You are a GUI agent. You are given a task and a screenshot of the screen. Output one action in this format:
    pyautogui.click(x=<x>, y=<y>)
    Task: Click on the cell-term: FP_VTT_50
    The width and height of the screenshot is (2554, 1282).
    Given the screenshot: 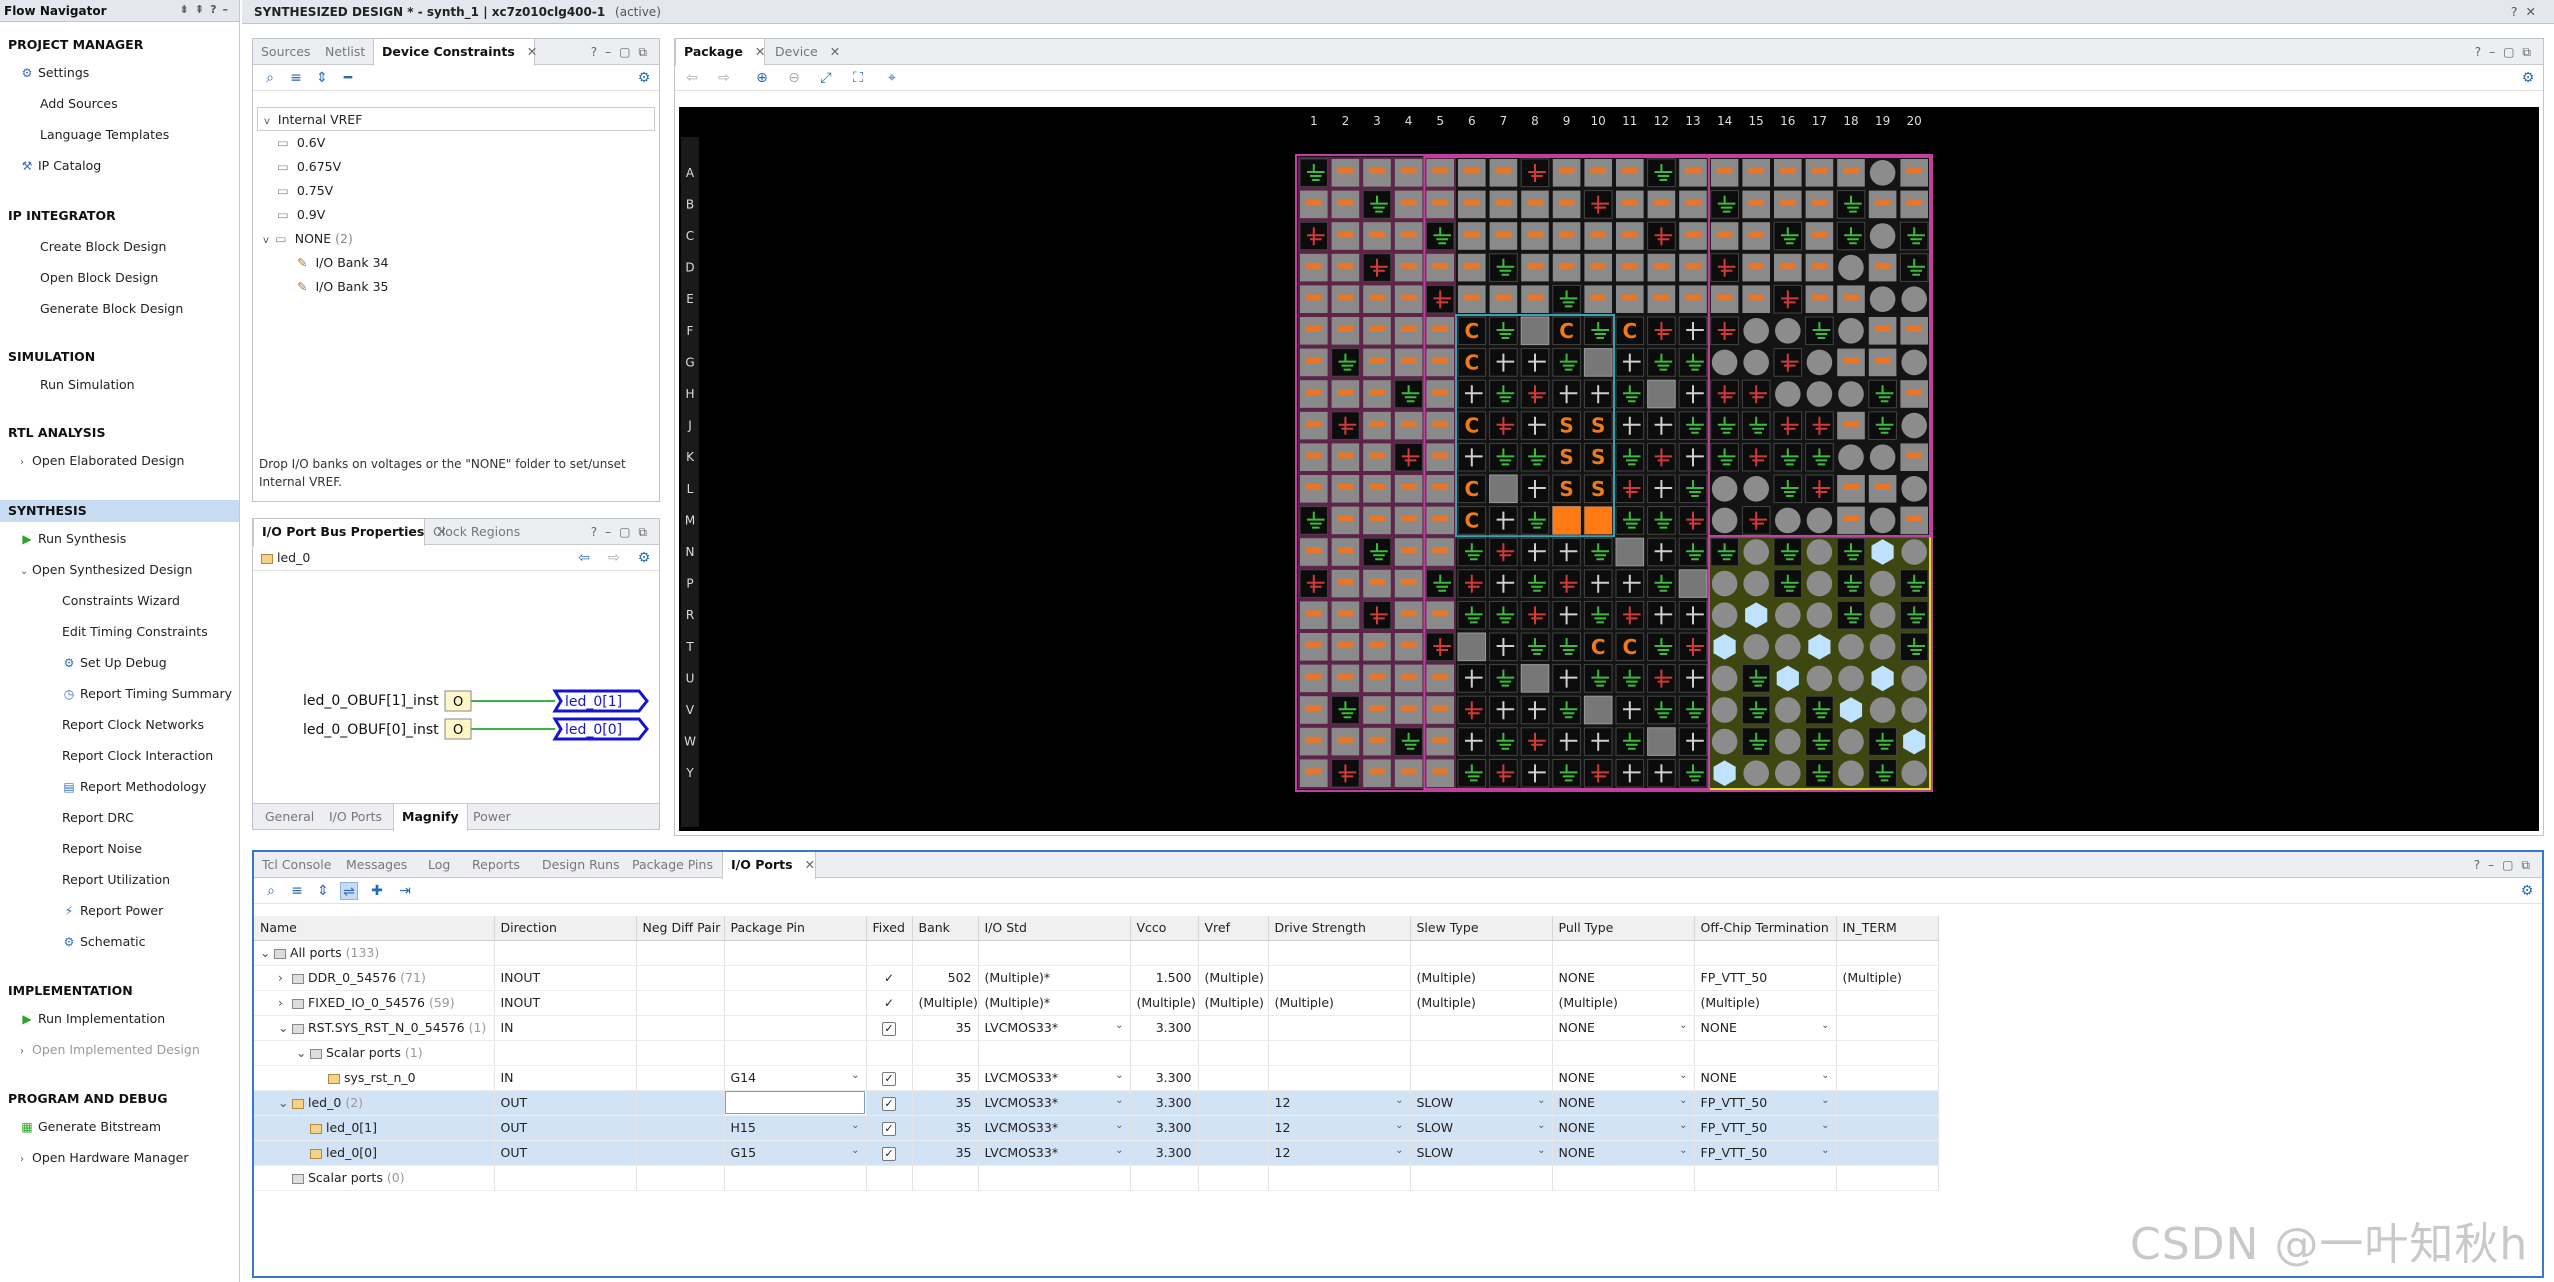 What is the action you would take?
    pyautogui.click(x=1765, y=978)
    